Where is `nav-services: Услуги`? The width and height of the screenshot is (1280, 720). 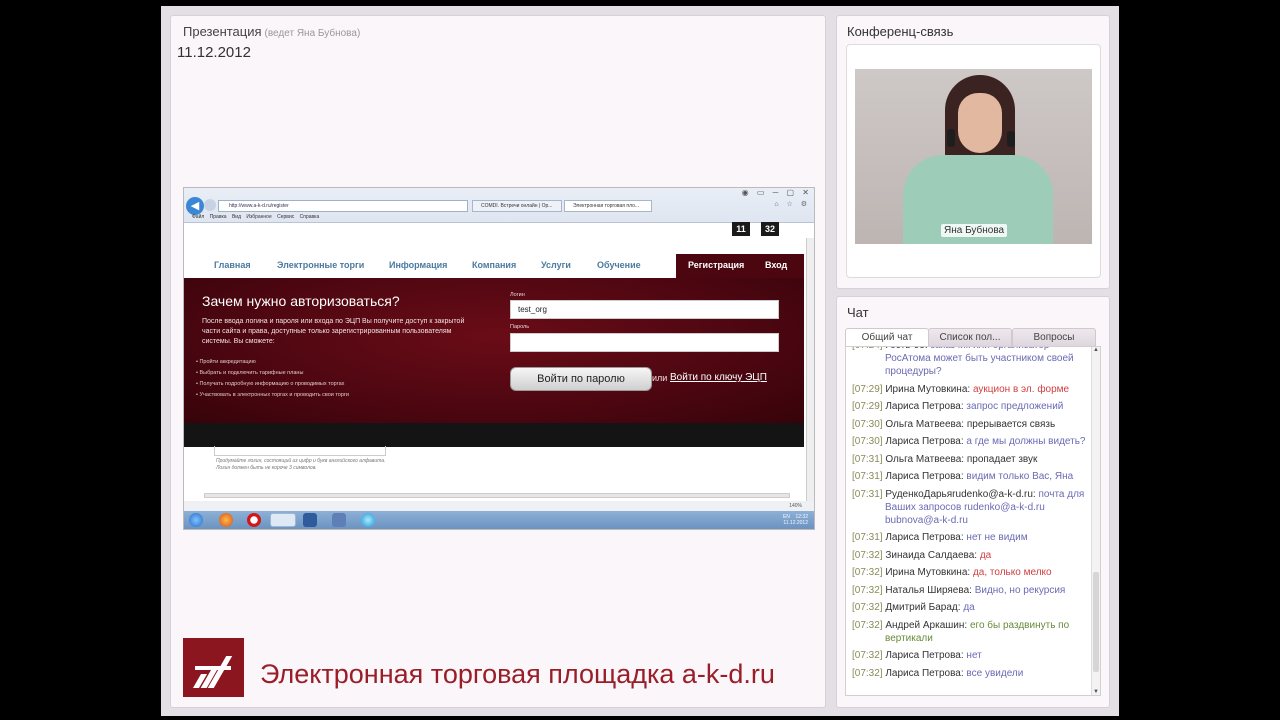
nav-services: Услуги is located at coordinates (556, 265).